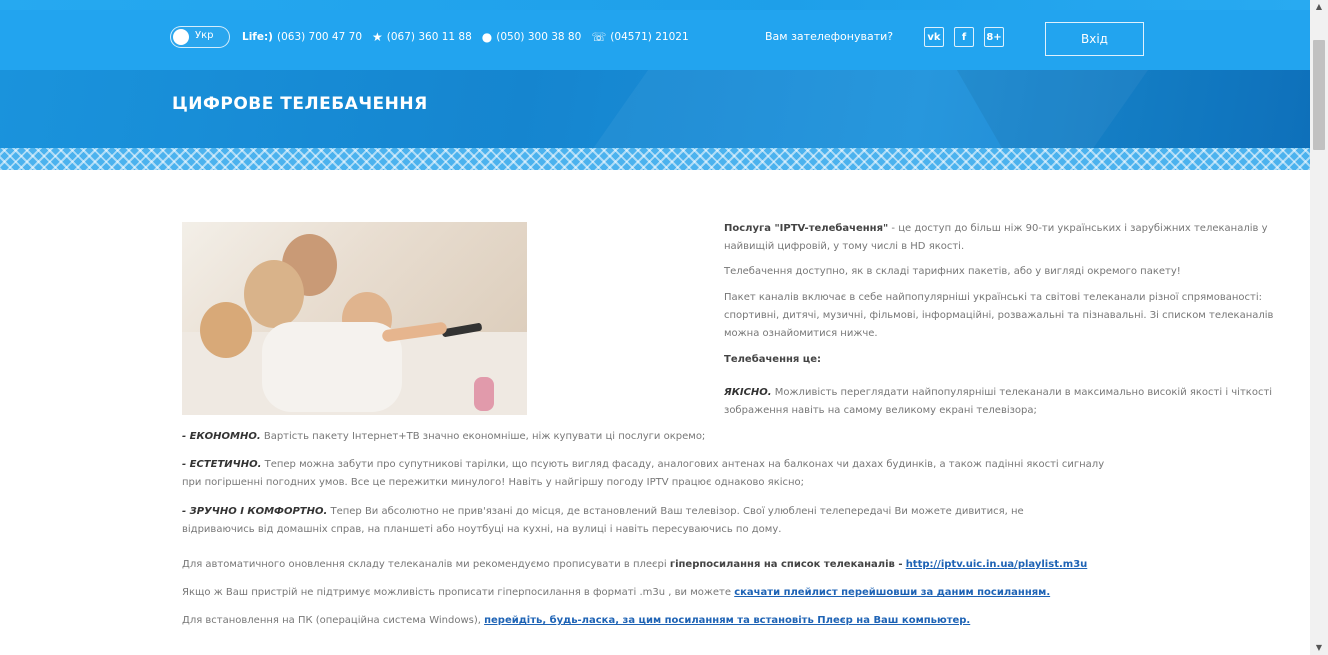  What do you see at coordinates (806, 228) in the screenshot?
I see `intro-bold: Послуга "IPTV-телебачення"` at bounding box center [806, 228].